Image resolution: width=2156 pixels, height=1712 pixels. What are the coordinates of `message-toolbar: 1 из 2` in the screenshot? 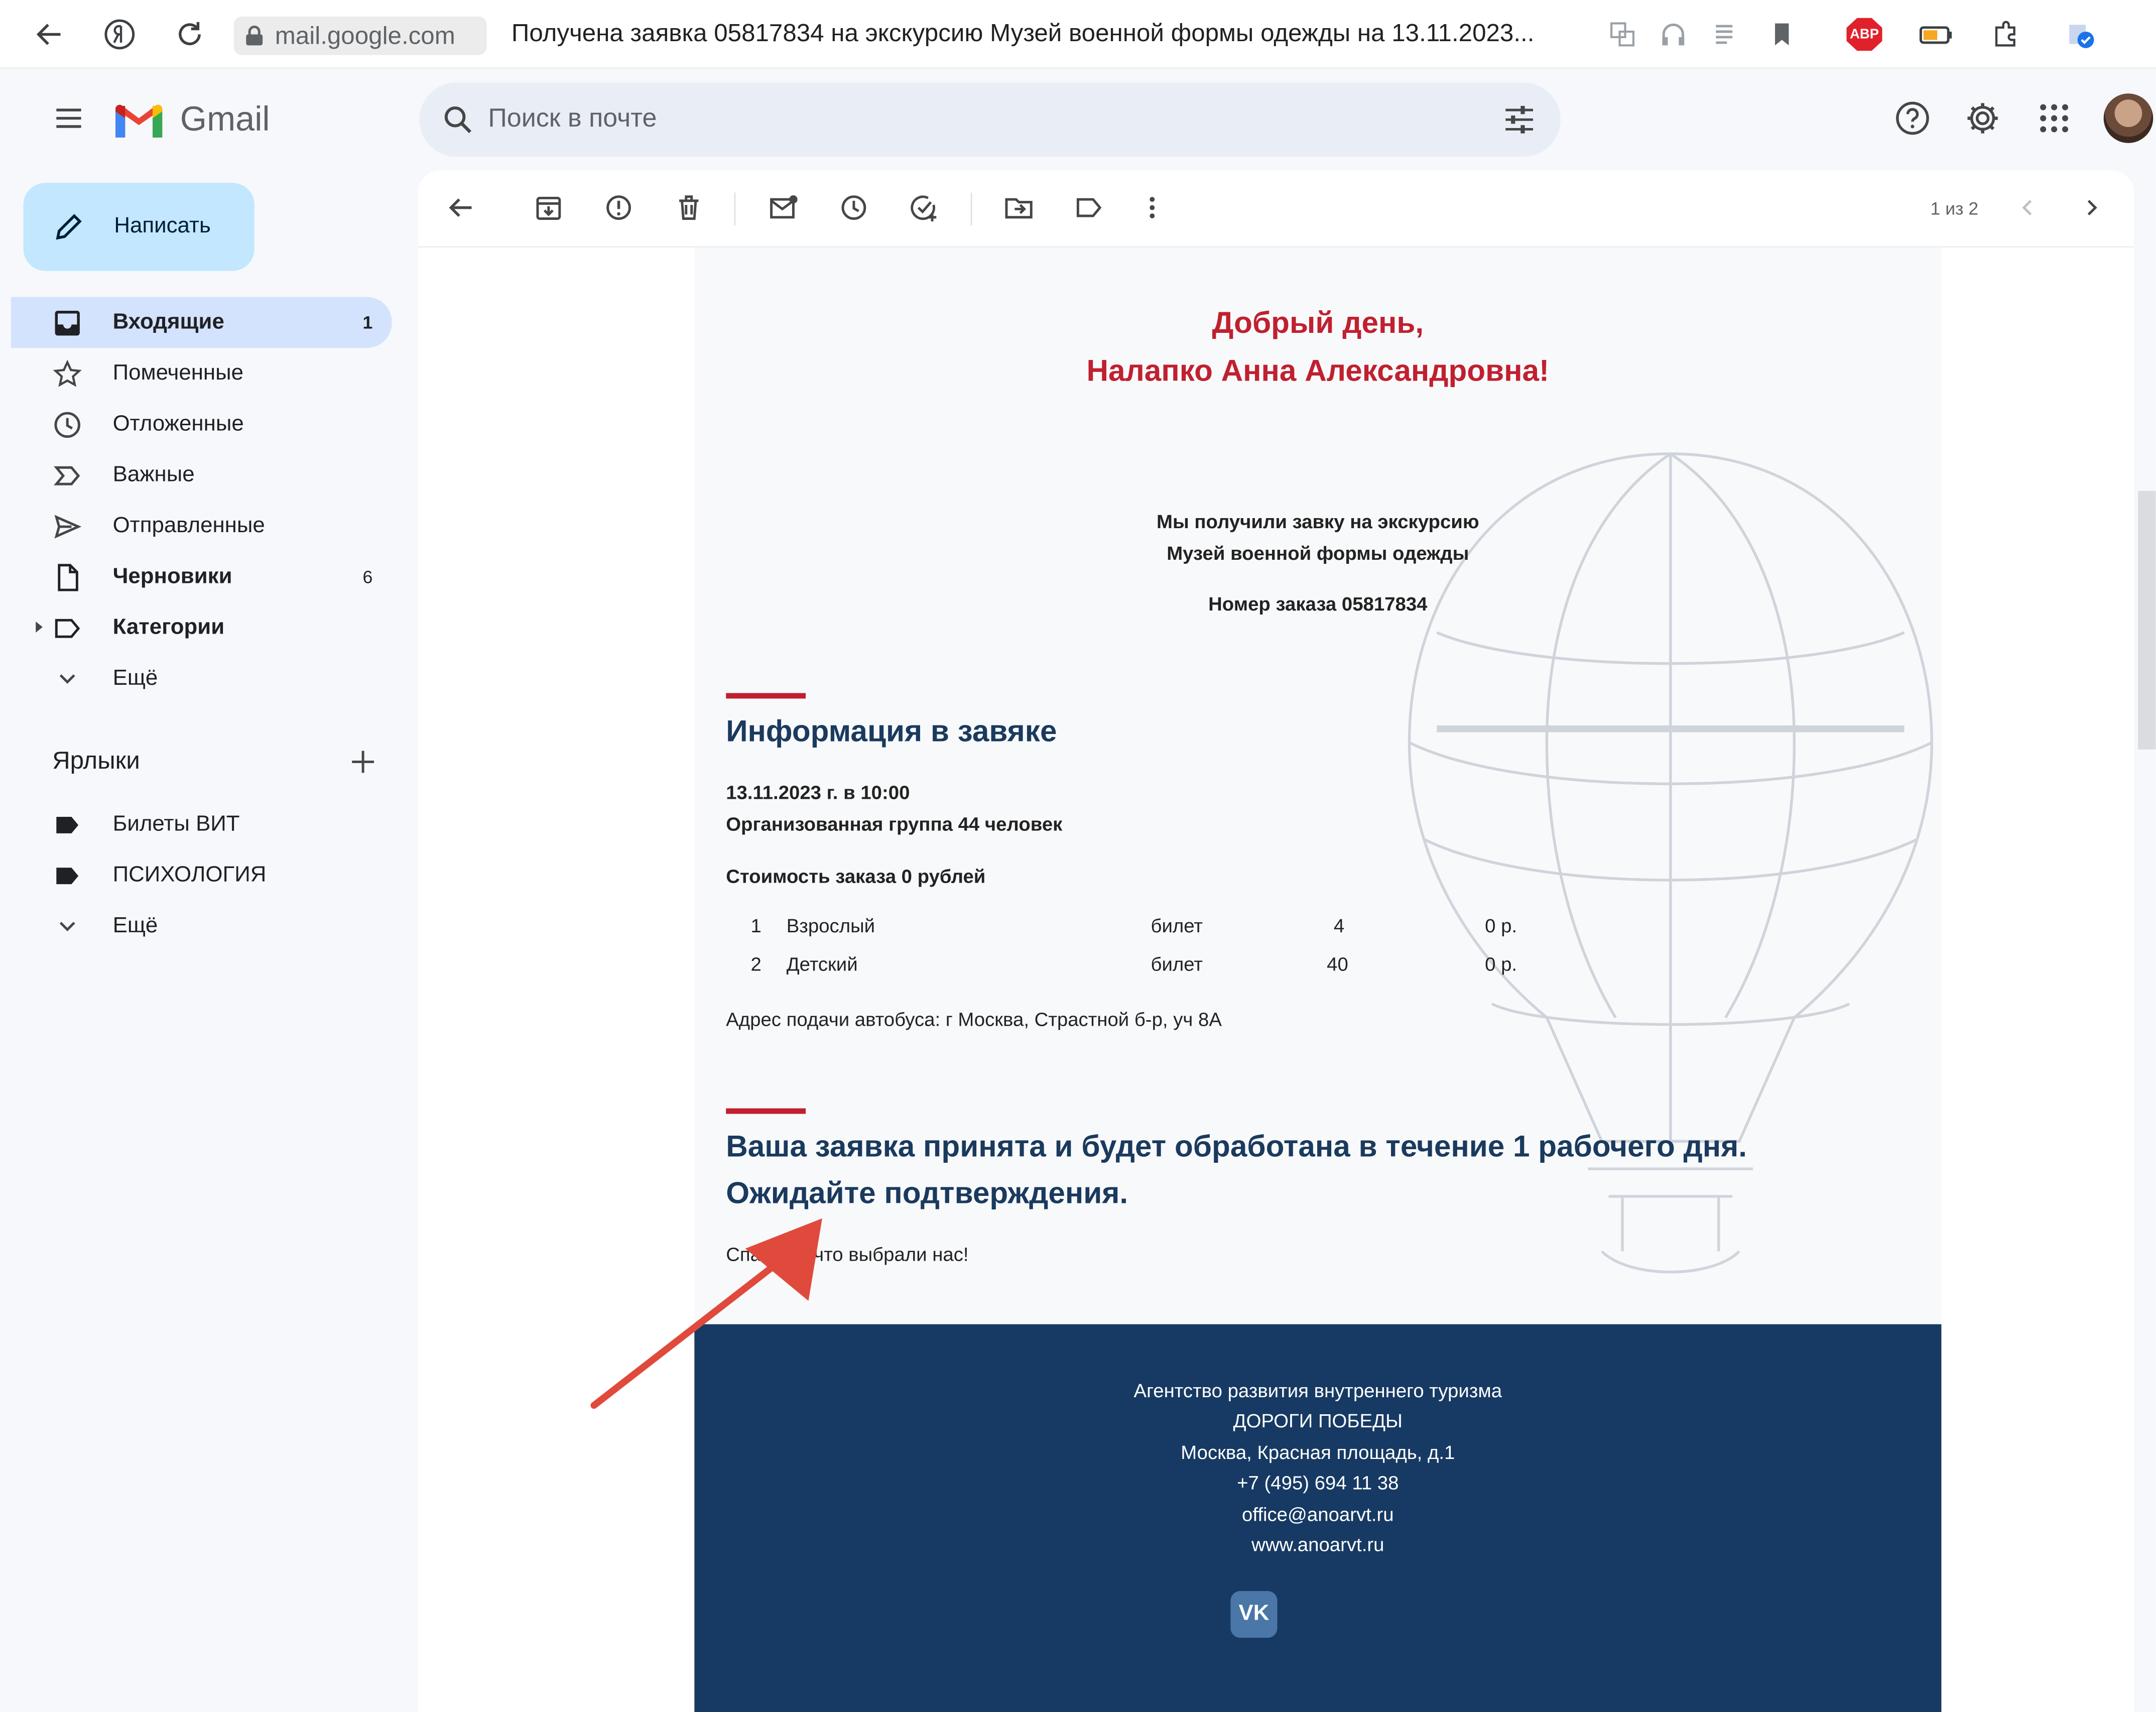 It's located at (1276, 209).